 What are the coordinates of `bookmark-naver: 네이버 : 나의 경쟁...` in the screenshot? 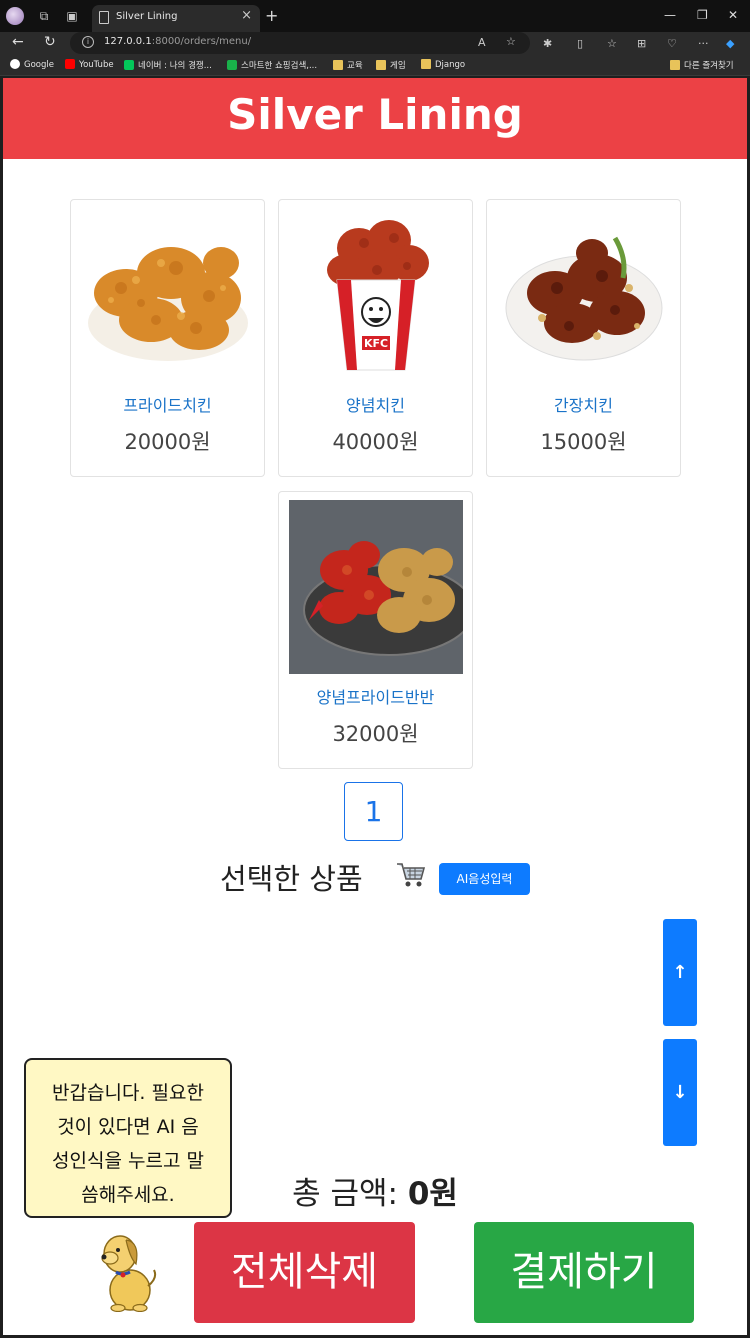 It's located at (168, 65).